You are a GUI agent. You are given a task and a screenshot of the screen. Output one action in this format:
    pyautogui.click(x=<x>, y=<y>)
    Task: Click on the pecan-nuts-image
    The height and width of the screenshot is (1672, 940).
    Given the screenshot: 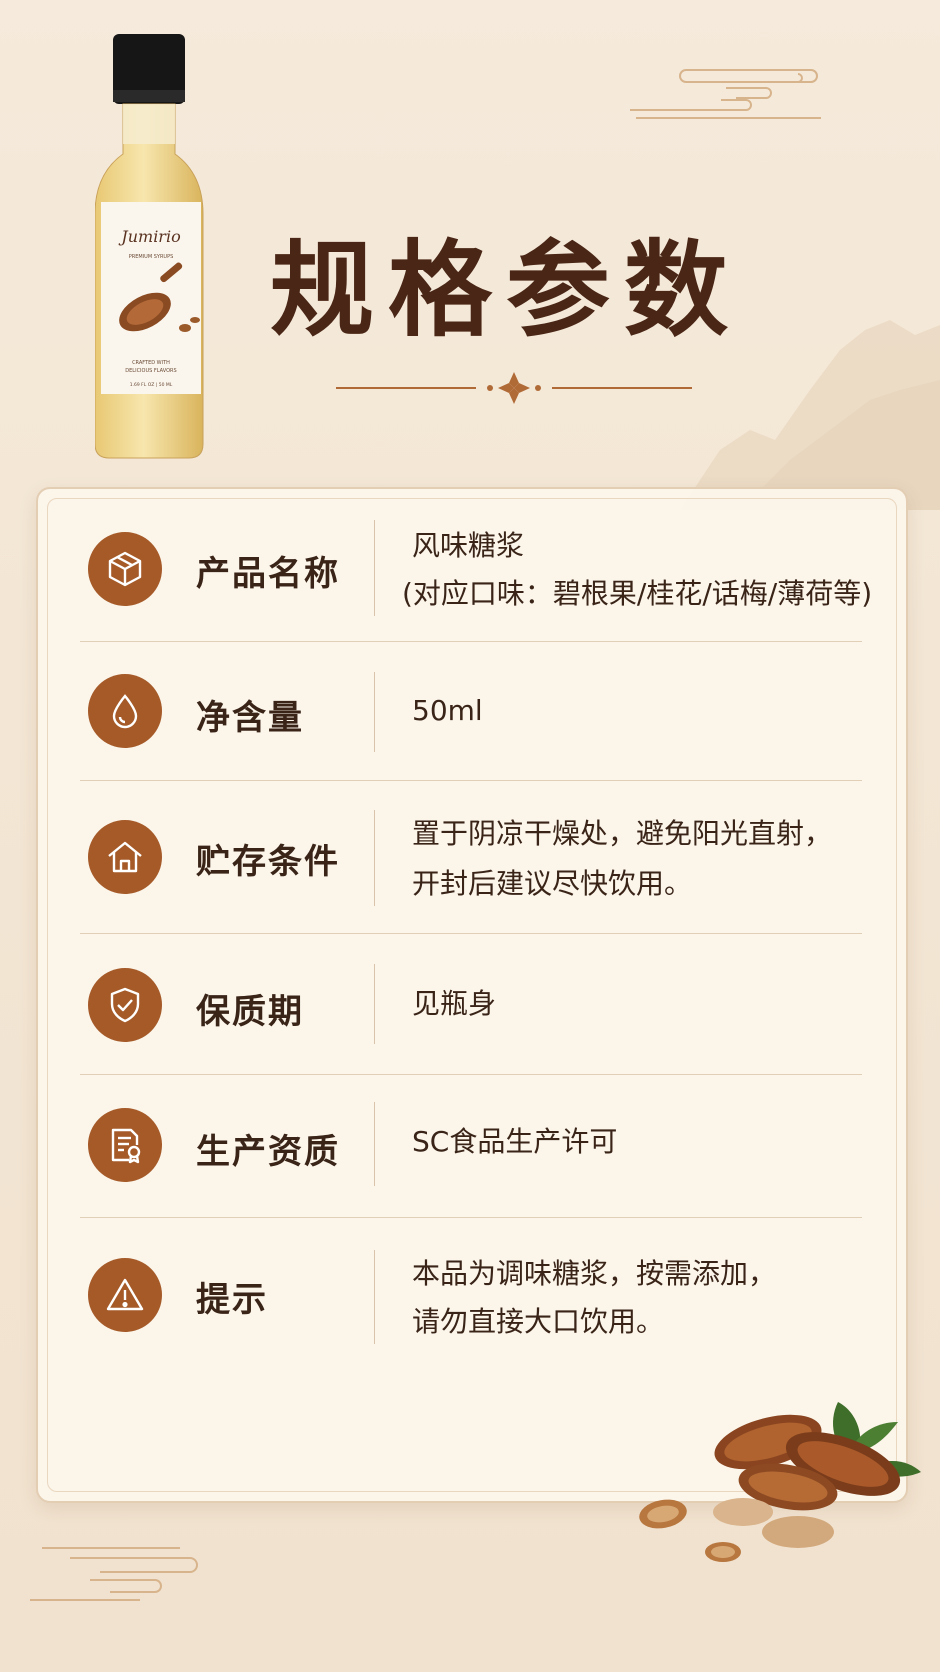 What is the action you would take?
    pyautogui.click(x=780, y=1482)
    